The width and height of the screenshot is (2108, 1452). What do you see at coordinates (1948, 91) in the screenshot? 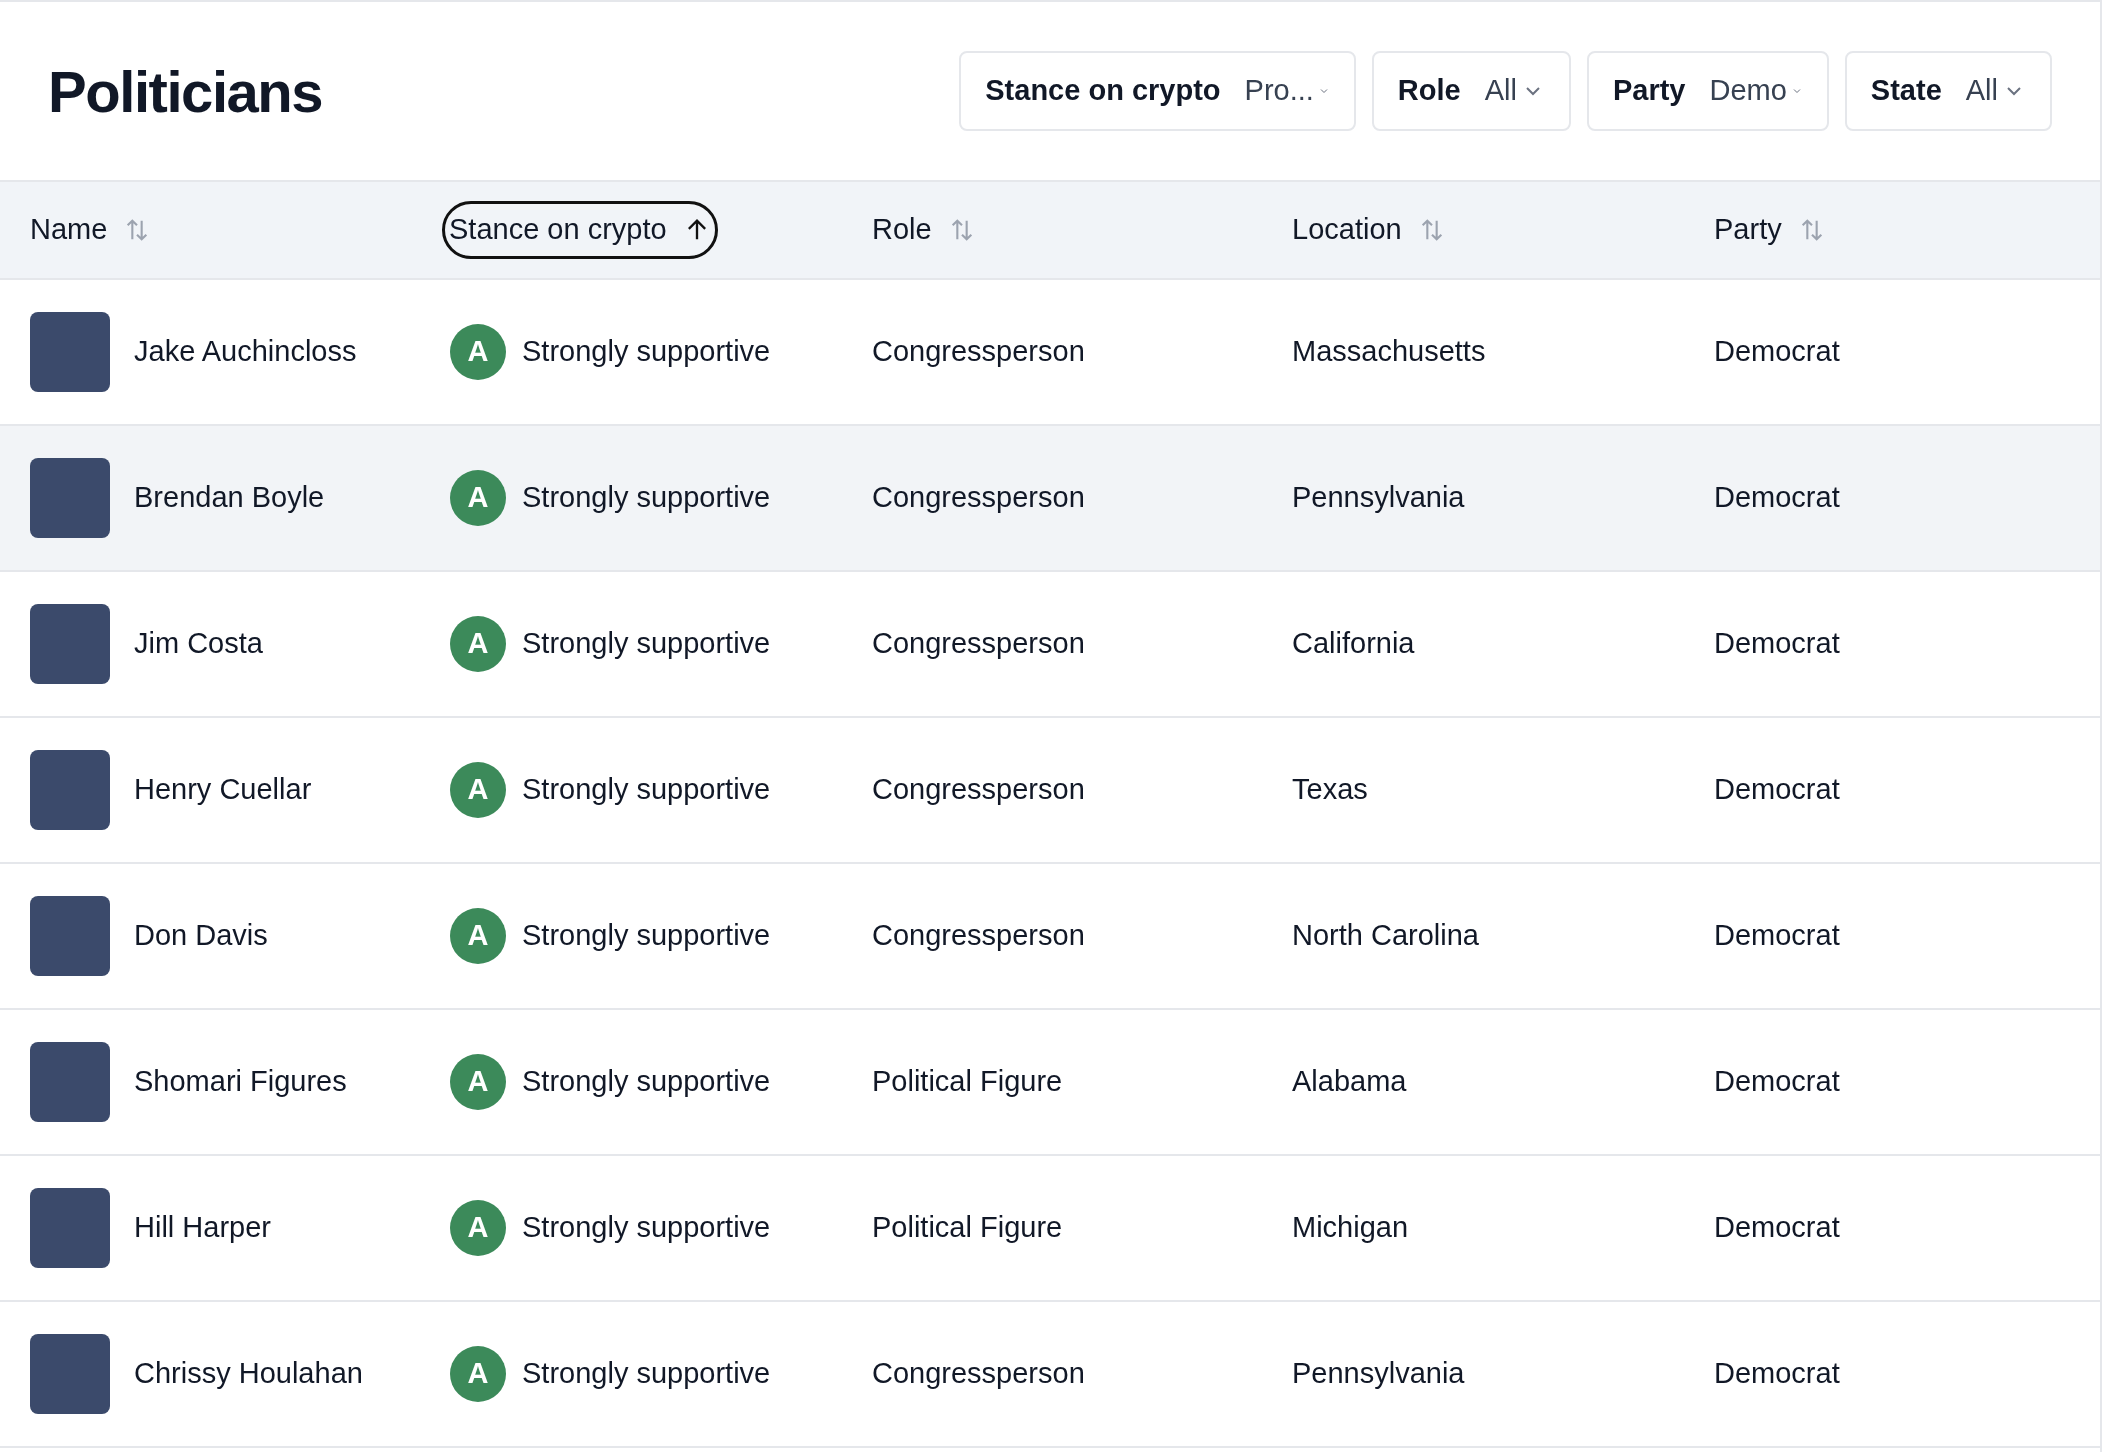
I see `filter-dropdown: State All` at bounding box center [1948, 91].